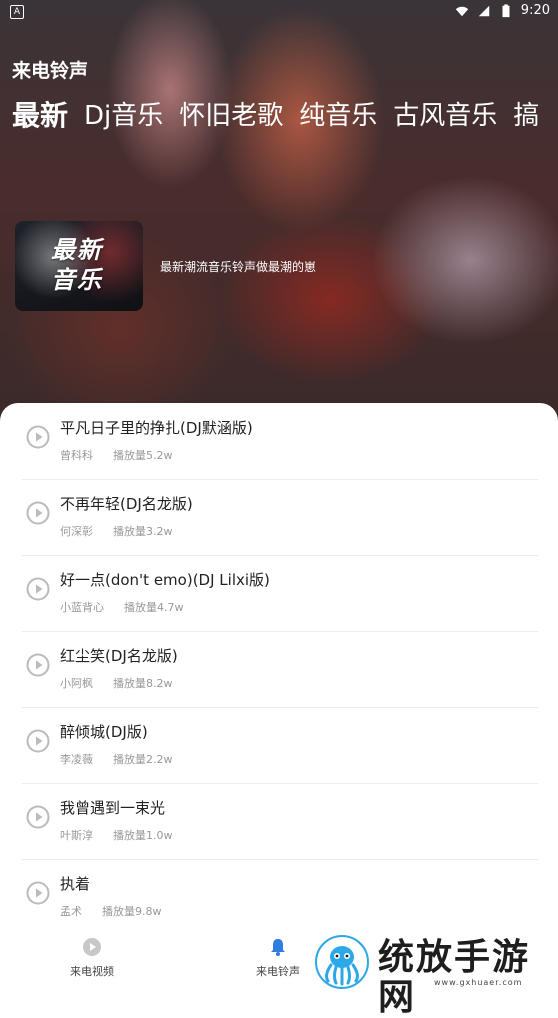 The width and height of the screenshot is (558, 1018). What do you see at coordinates (280, 441) in the screenshot?
I see `song-item: 平凡日子里的挣扎(DJ默涵版) 曾科科 播放量5.2w` at bounding box center [280, 441].